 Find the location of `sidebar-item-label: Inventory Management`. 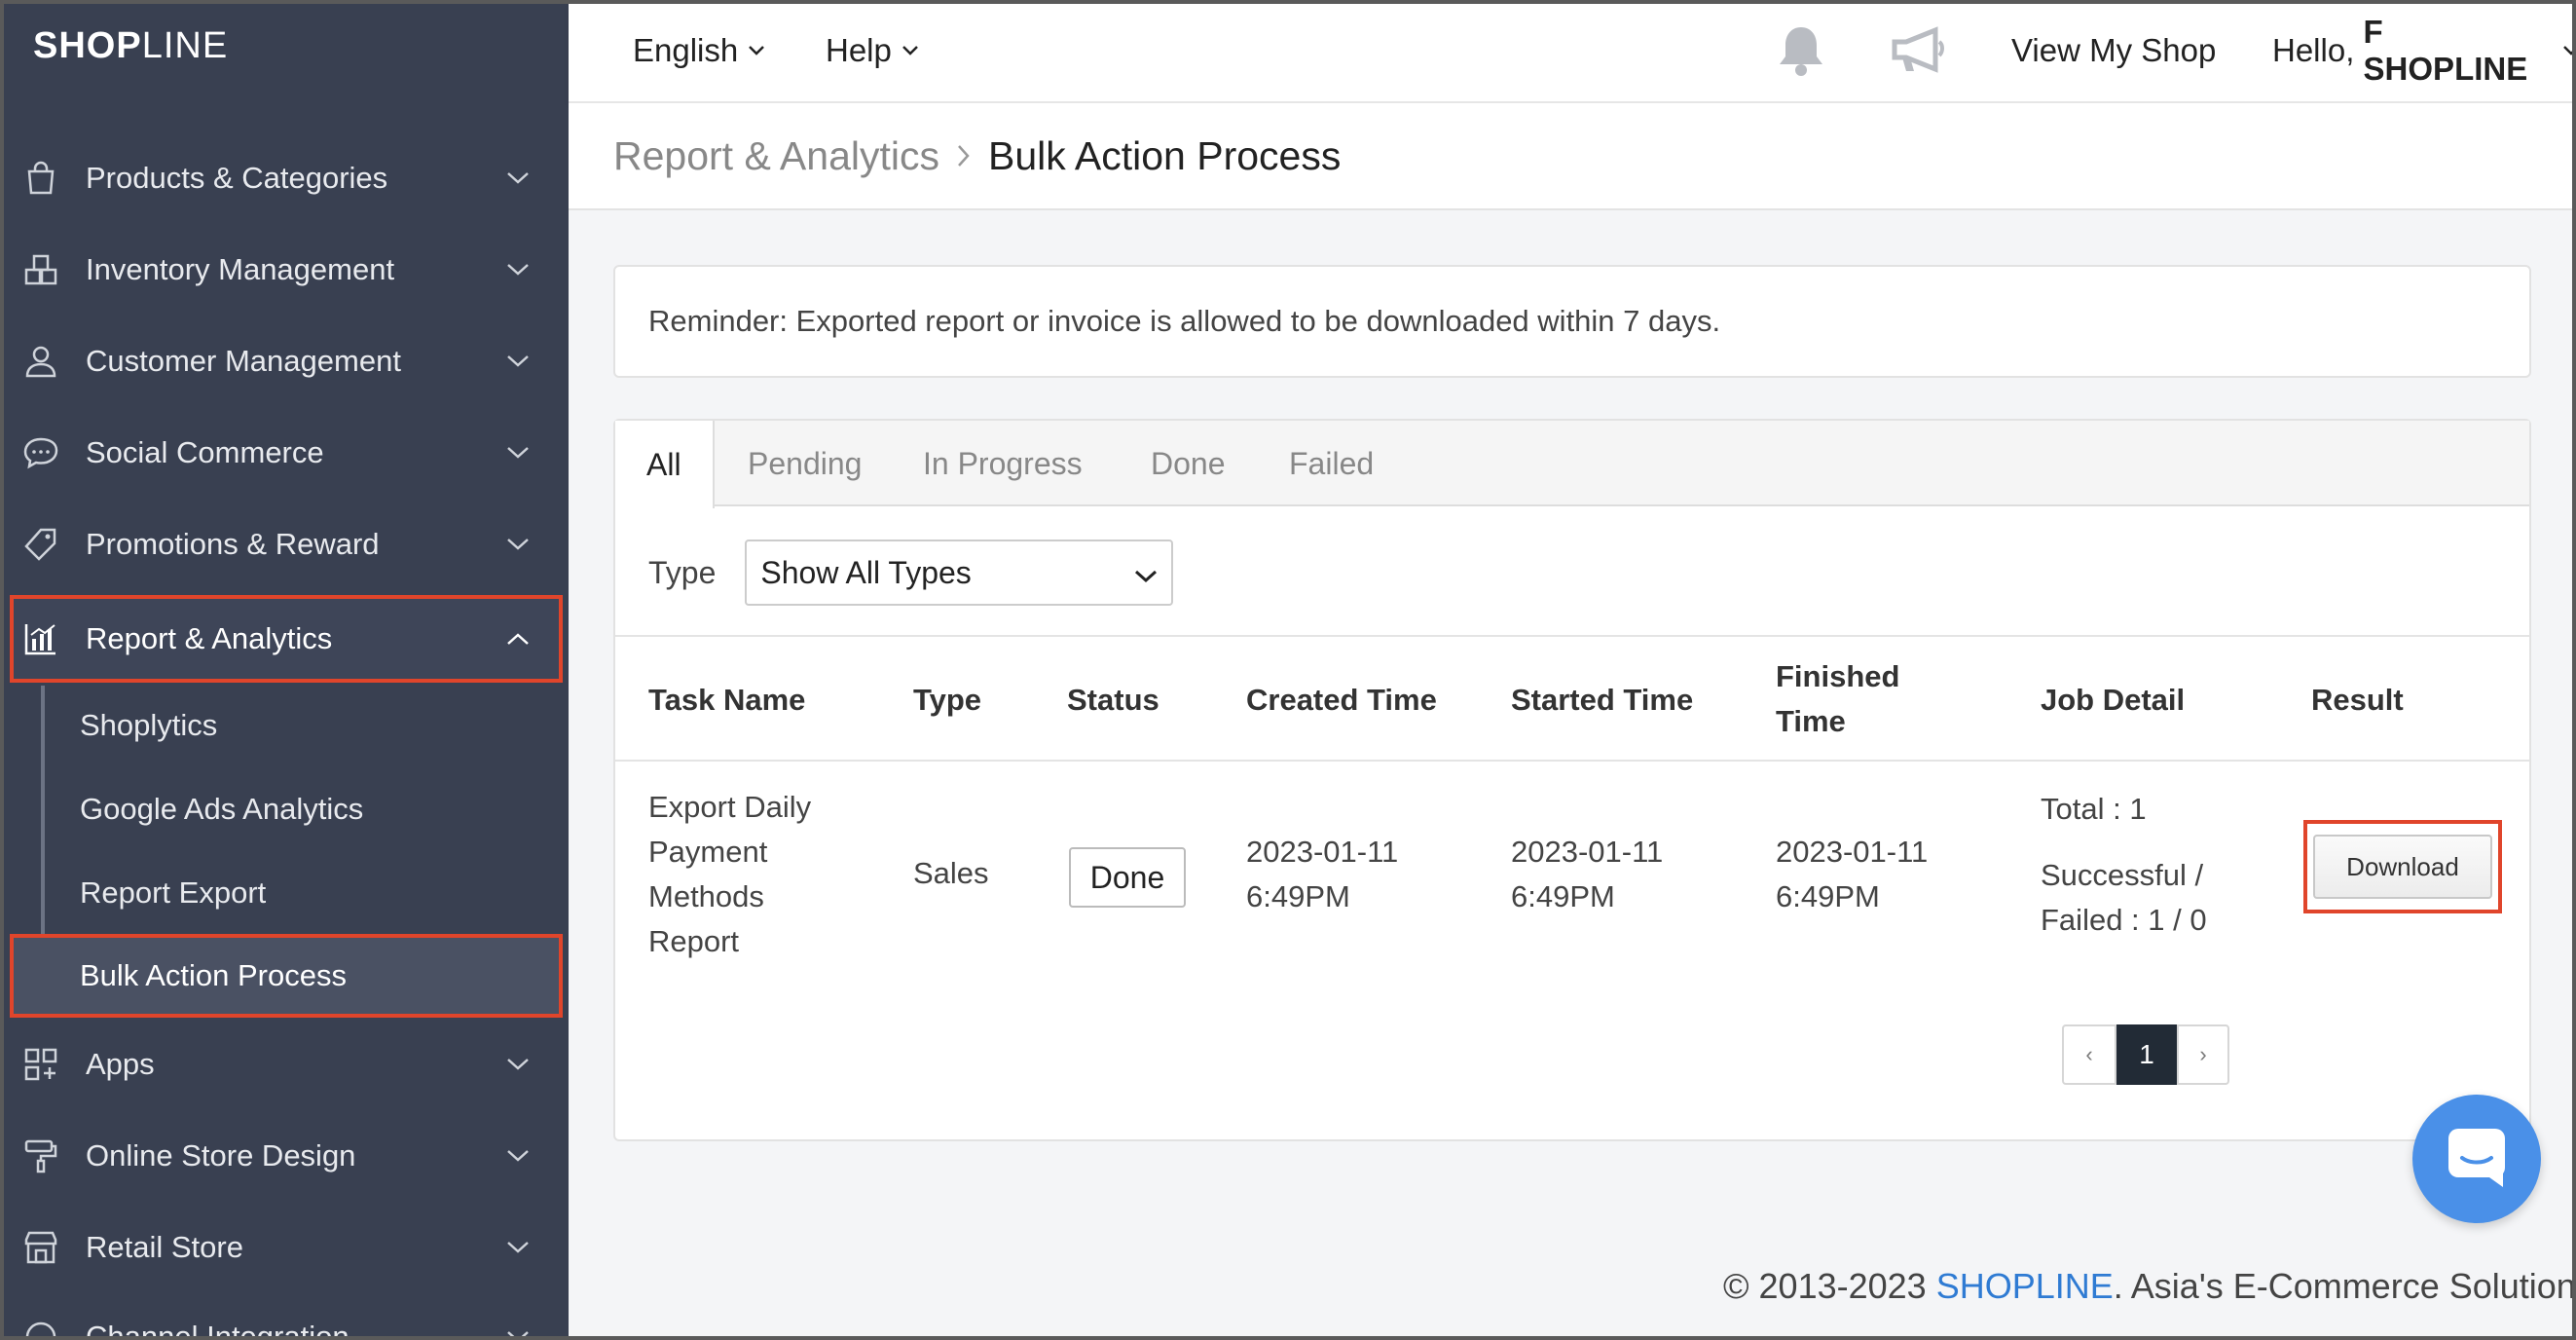

sidebar-item-label: Inventory Management is located at coordinates (240, 269).